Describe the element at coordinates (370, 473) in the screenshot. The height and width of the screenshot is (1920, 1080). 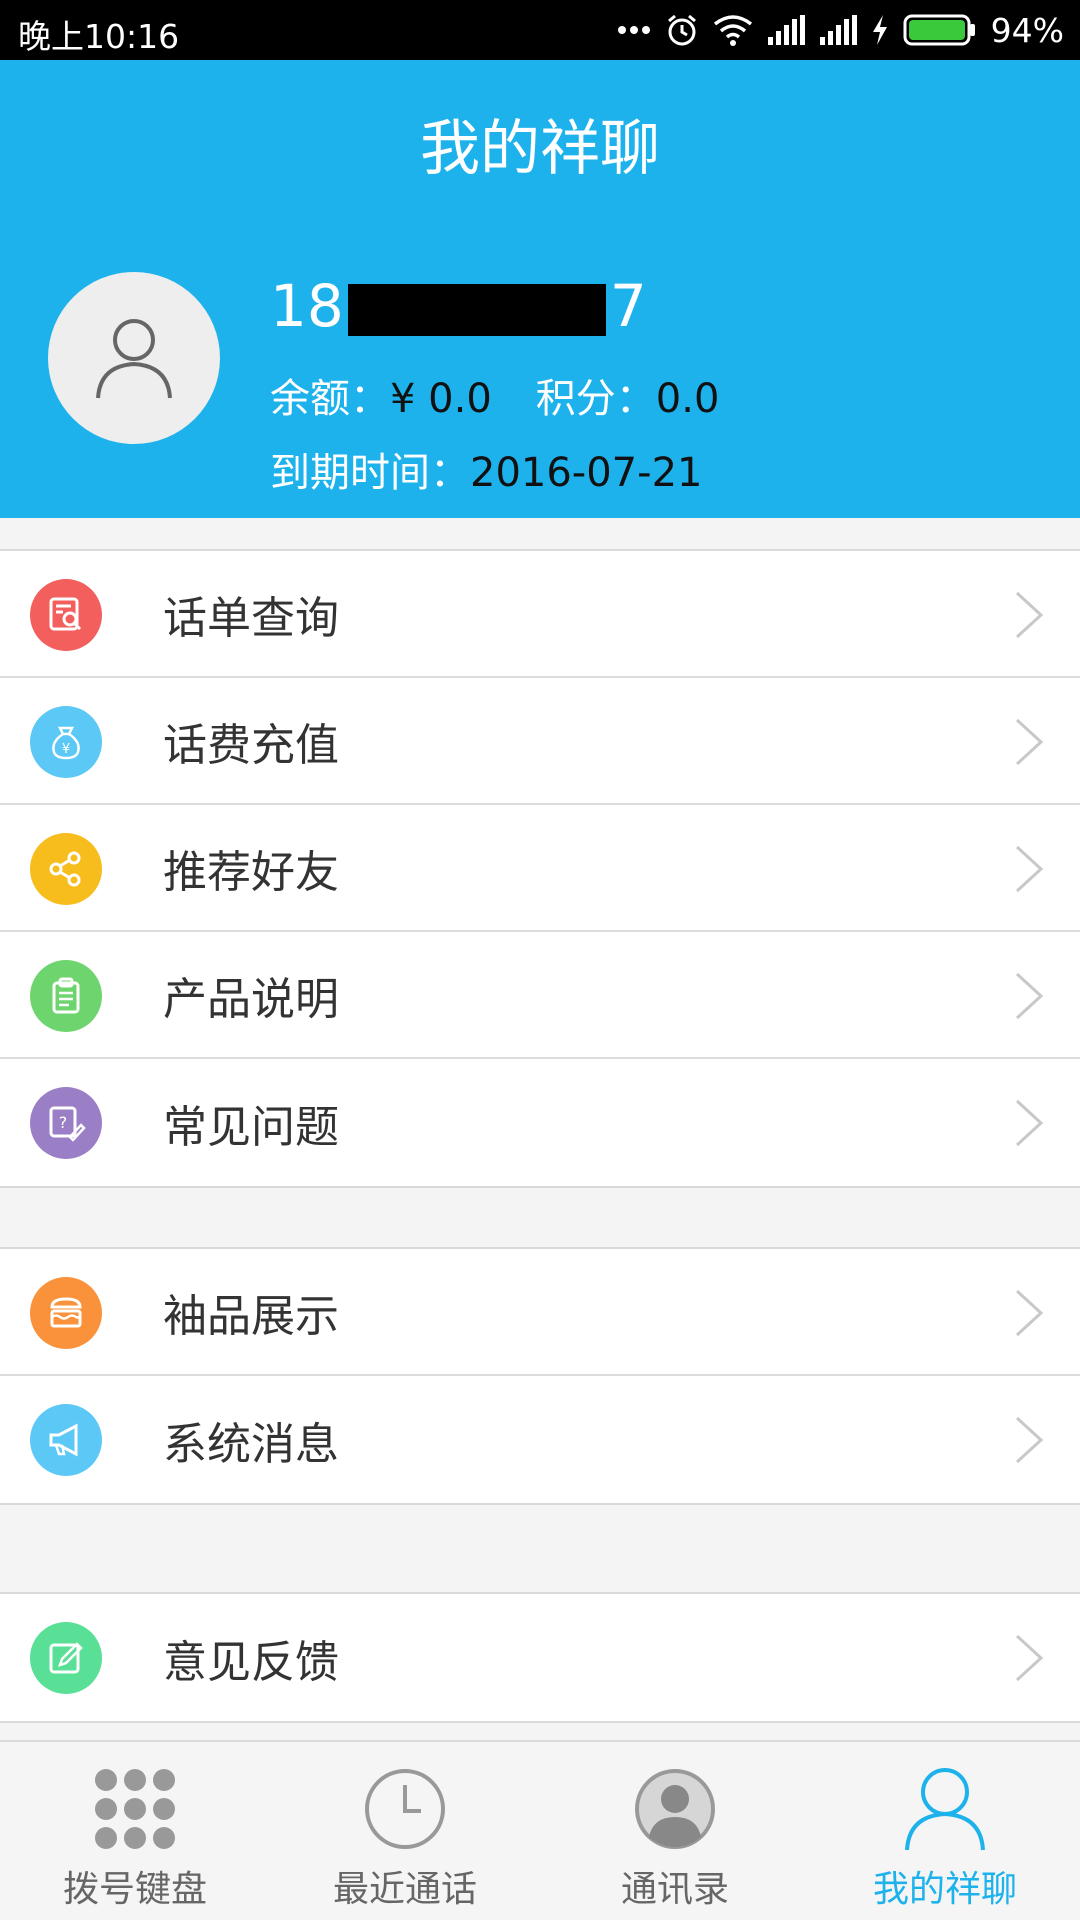
I see `expire-label: 到期时间：` at that location.